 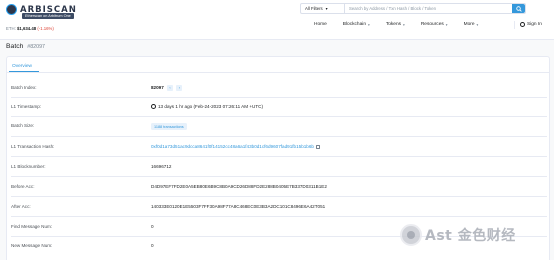 I want to click on nav-home: Home, so click(x=320, y=24).